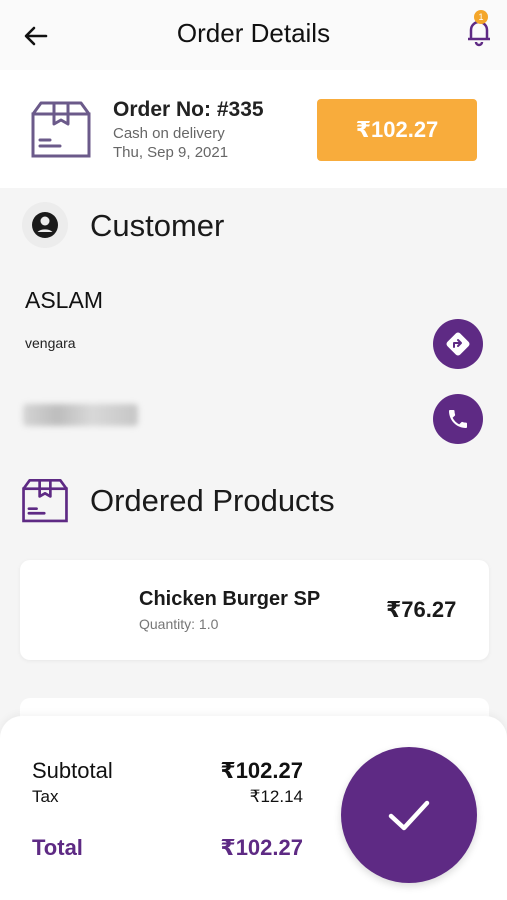  I want to click on tax-value: ₹12.14, so click(276, 796).